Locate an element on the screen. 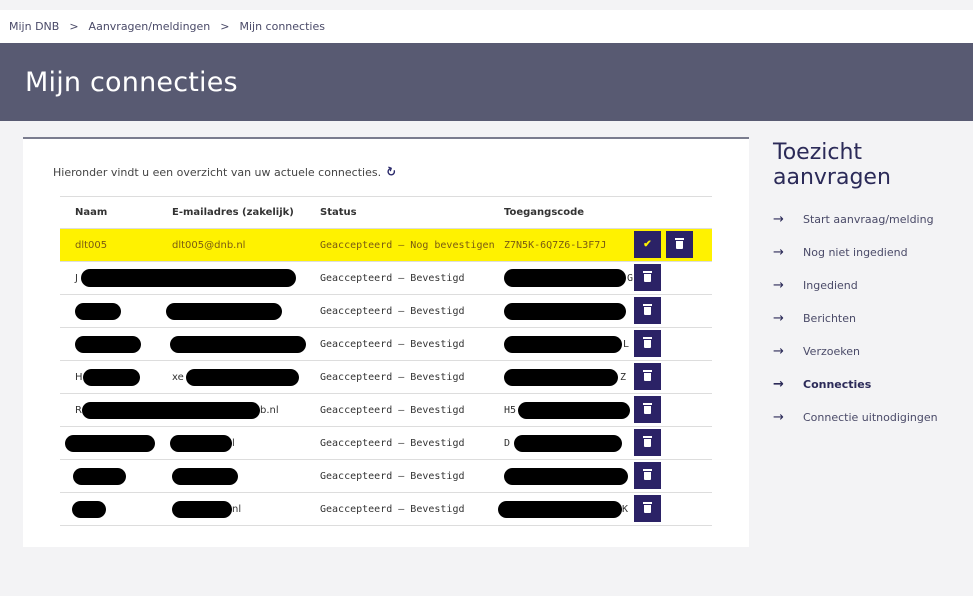  row-code: K is located at coordinates (625, 509).